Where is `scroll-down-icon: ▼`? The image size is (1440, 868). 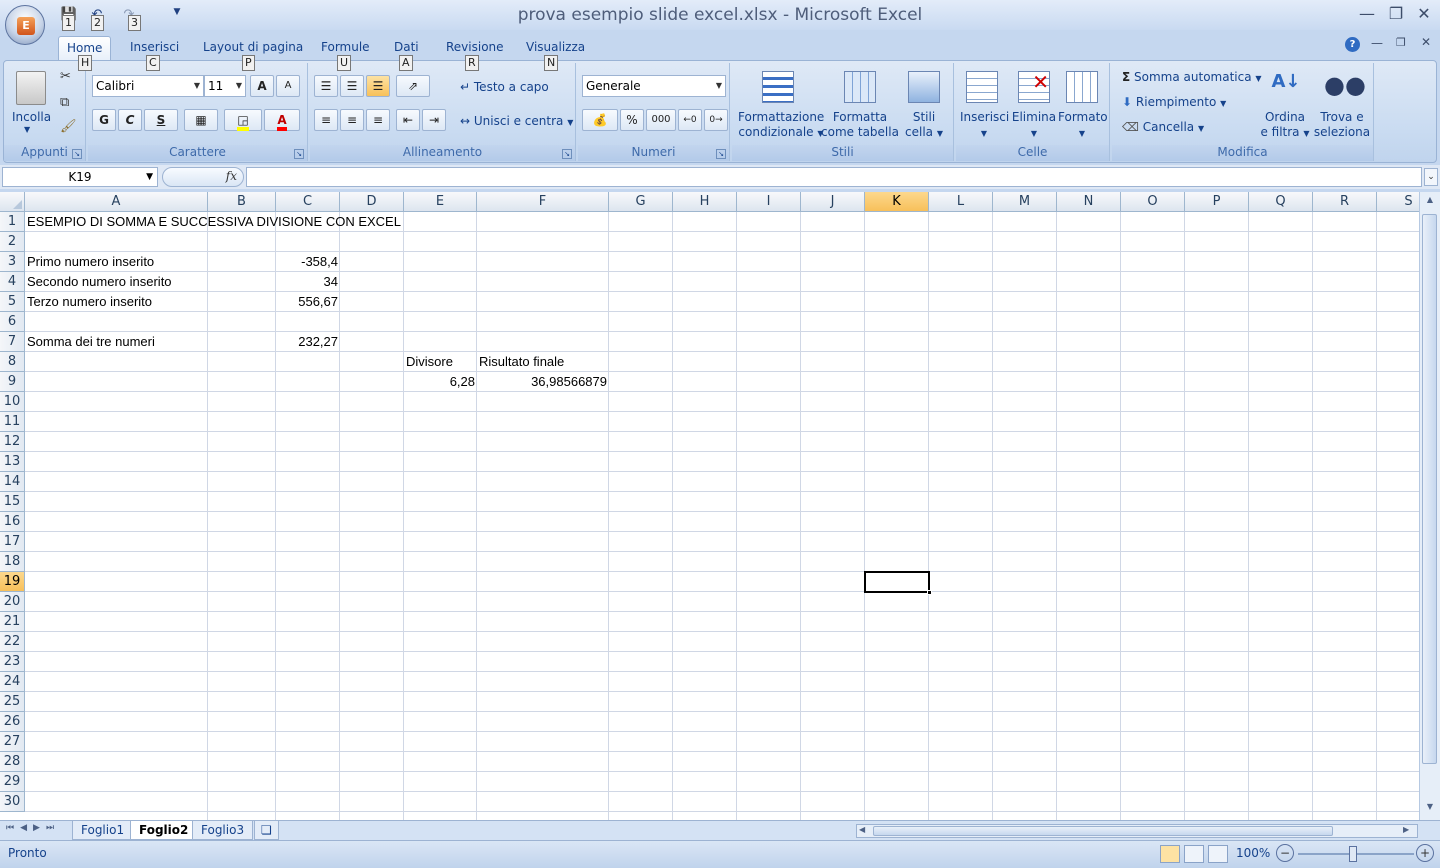 scroll-down-icon: ▼ is located at coordinates (1430, 809).